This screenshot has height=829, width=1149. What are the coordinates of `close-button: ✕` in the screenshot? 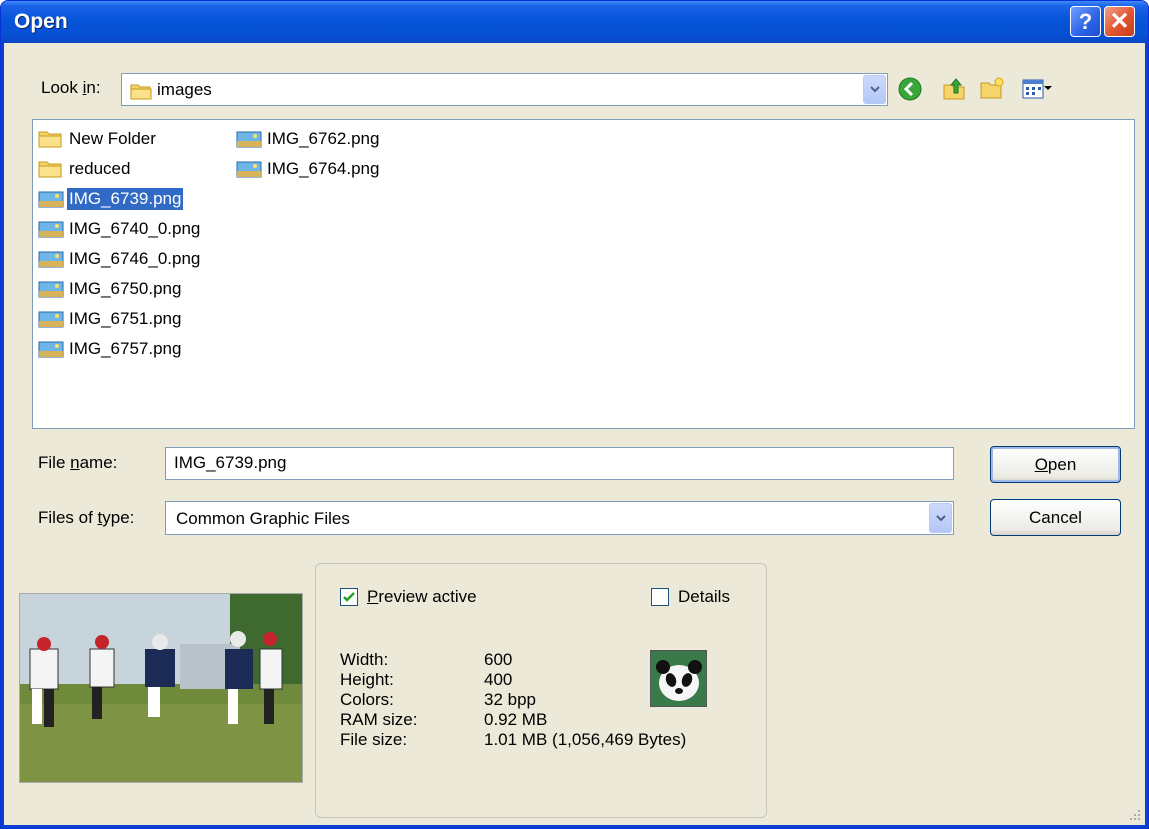 It's located at (1119, 21).